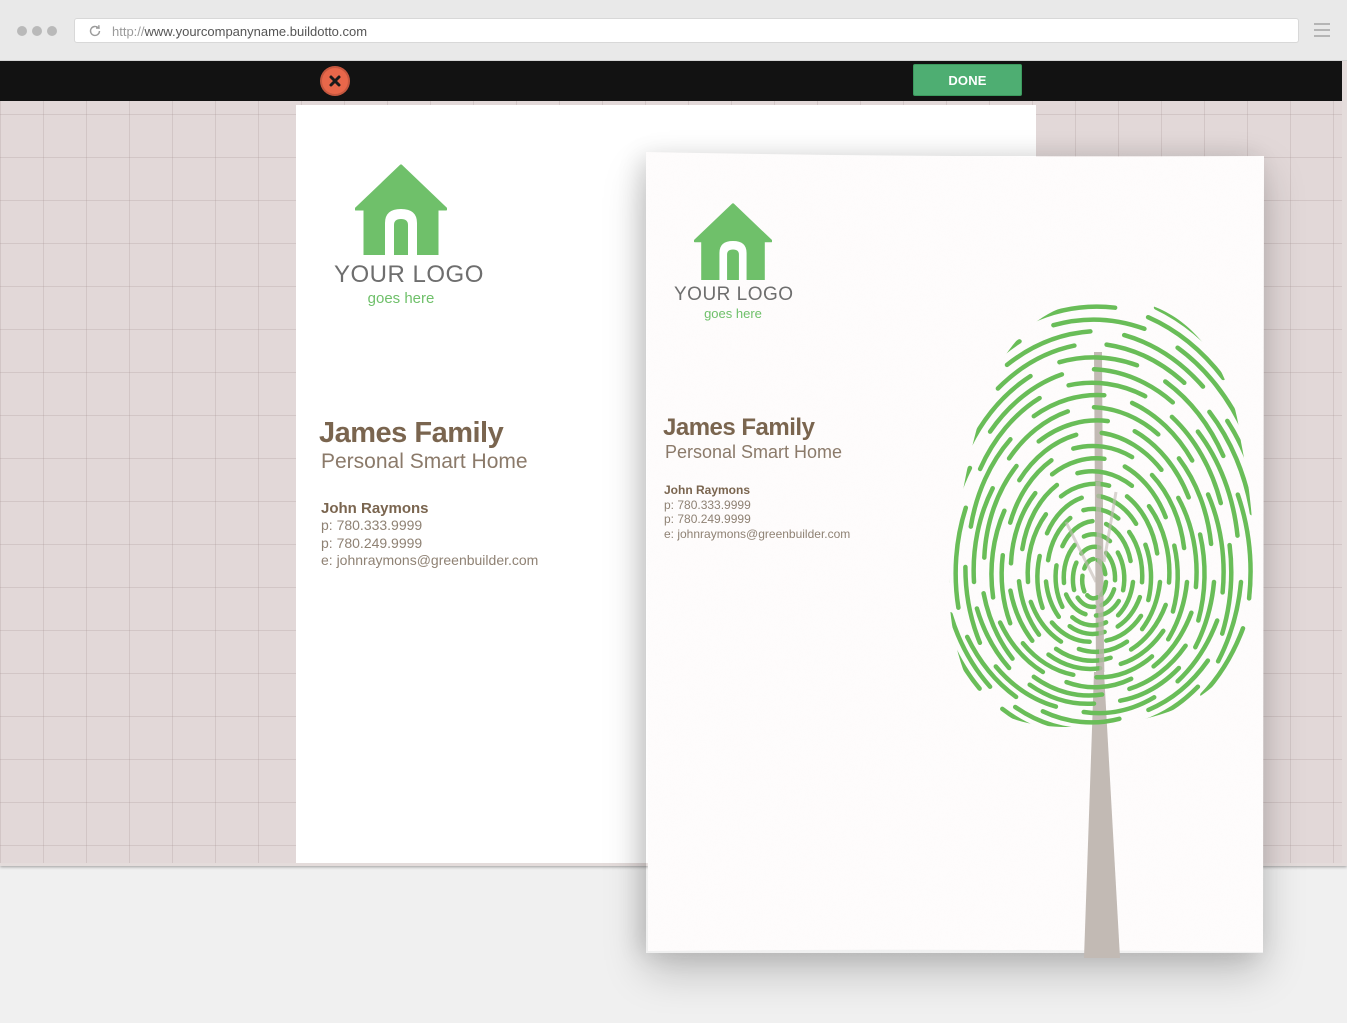  I want to click on url-protocol: http://, so click(128, 31).